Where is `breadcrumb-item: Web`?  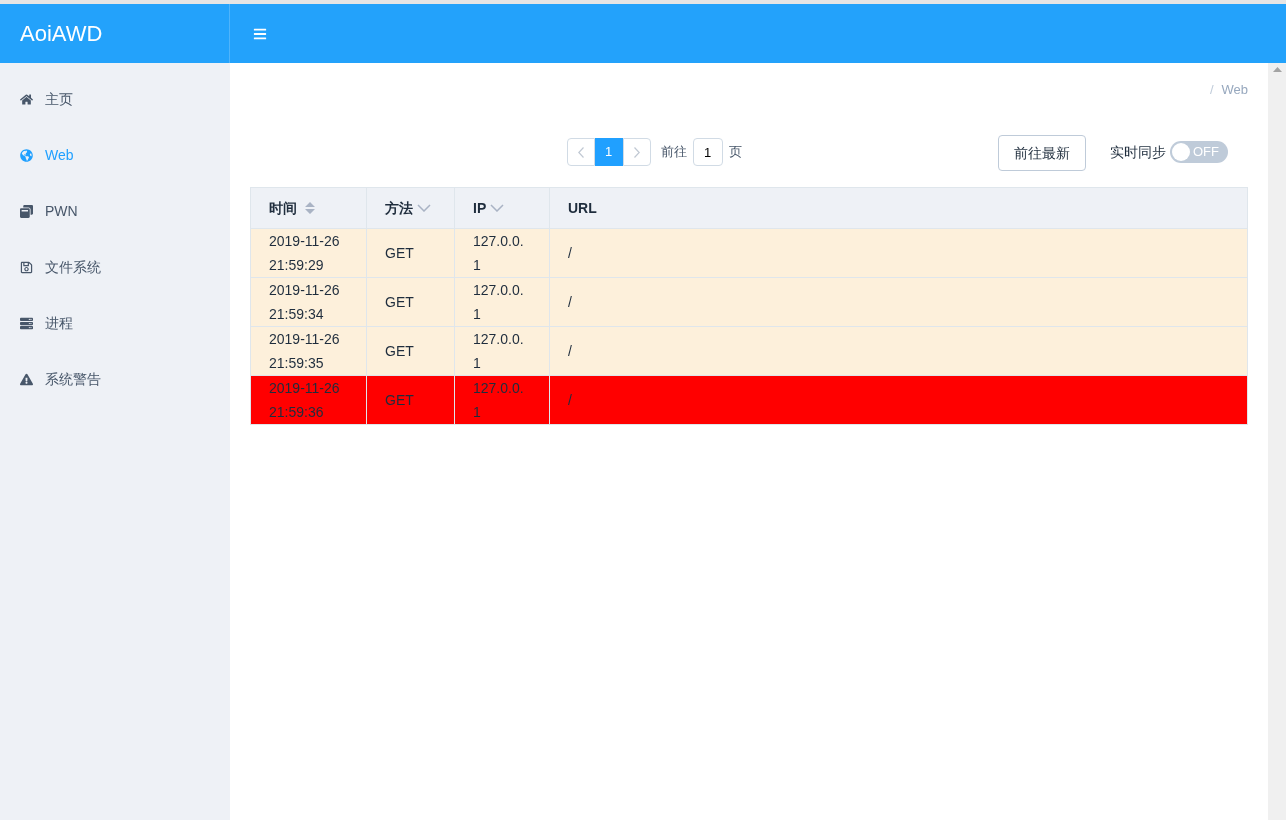
breadcrumb-item: Web is located at coordinates (1234, 90).